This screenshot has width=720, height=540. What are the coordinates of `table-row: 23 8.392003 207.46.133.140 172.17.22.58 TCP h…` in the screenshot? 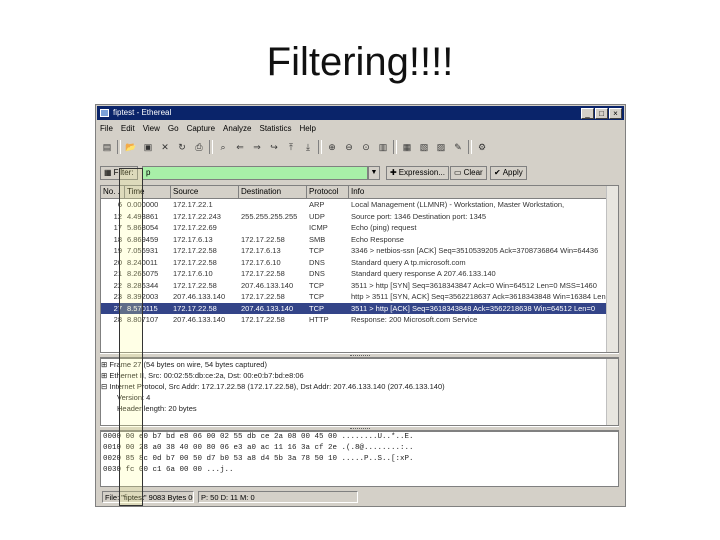 It's located at (359, 297).